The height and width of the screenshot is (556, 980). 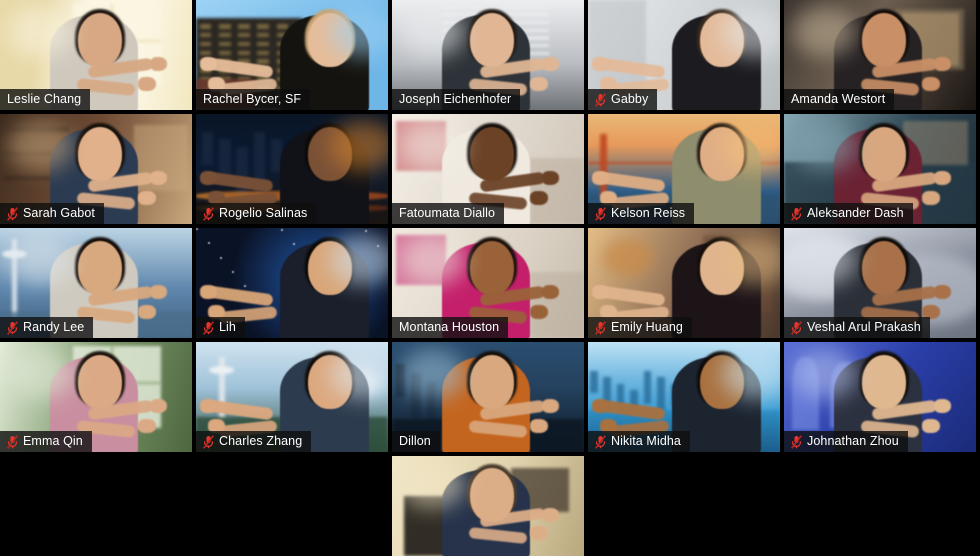 What do you see at coordinates (488, 506) in the screenshot?
I see `participant-tile` at bounding box center [488, 506].